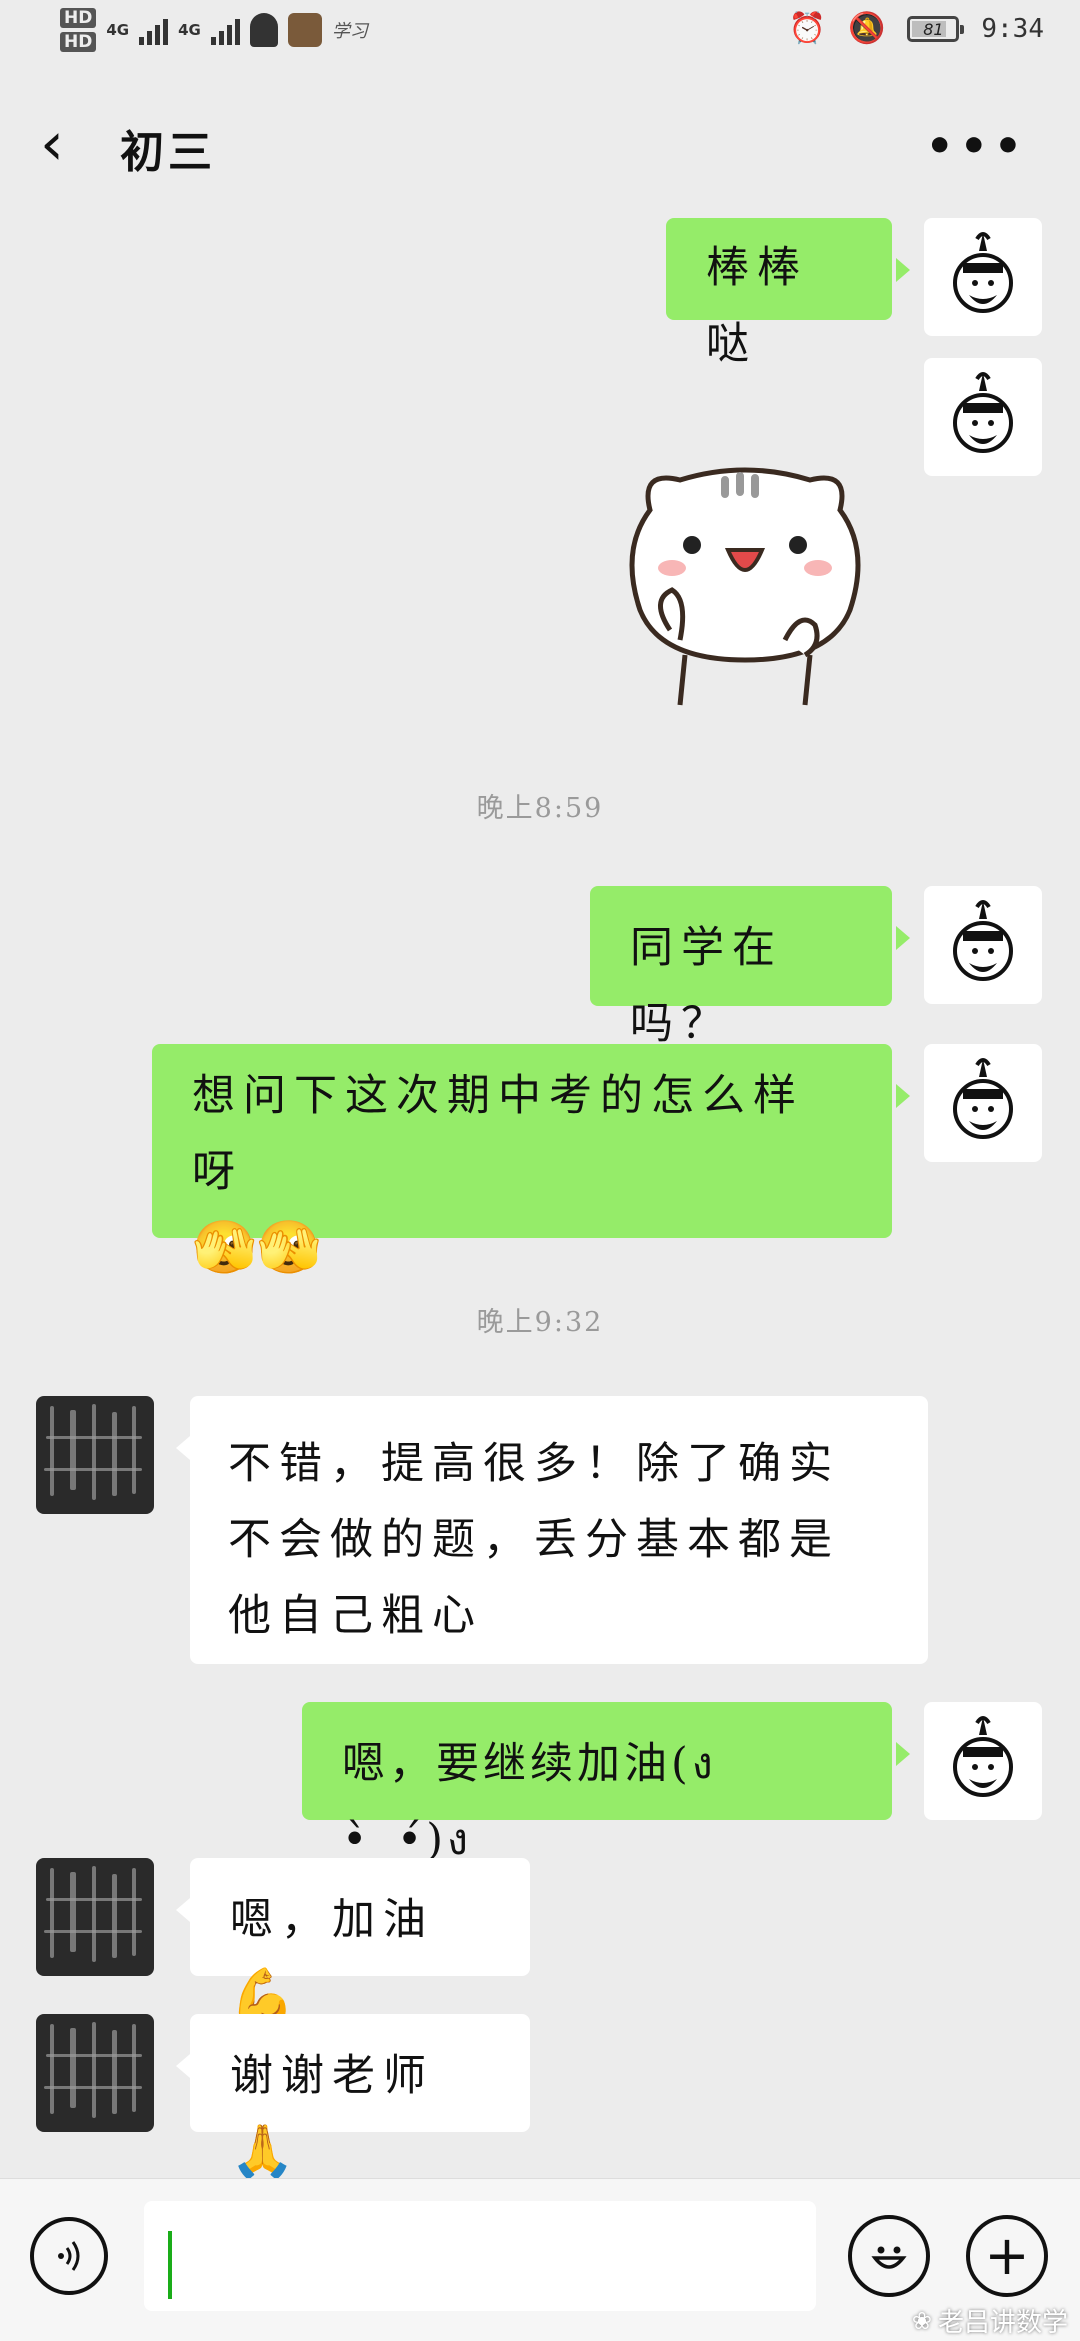  Describe the element at coordinates (118, 30) in the screenshot. I see `network1-label: 4G` at that location.